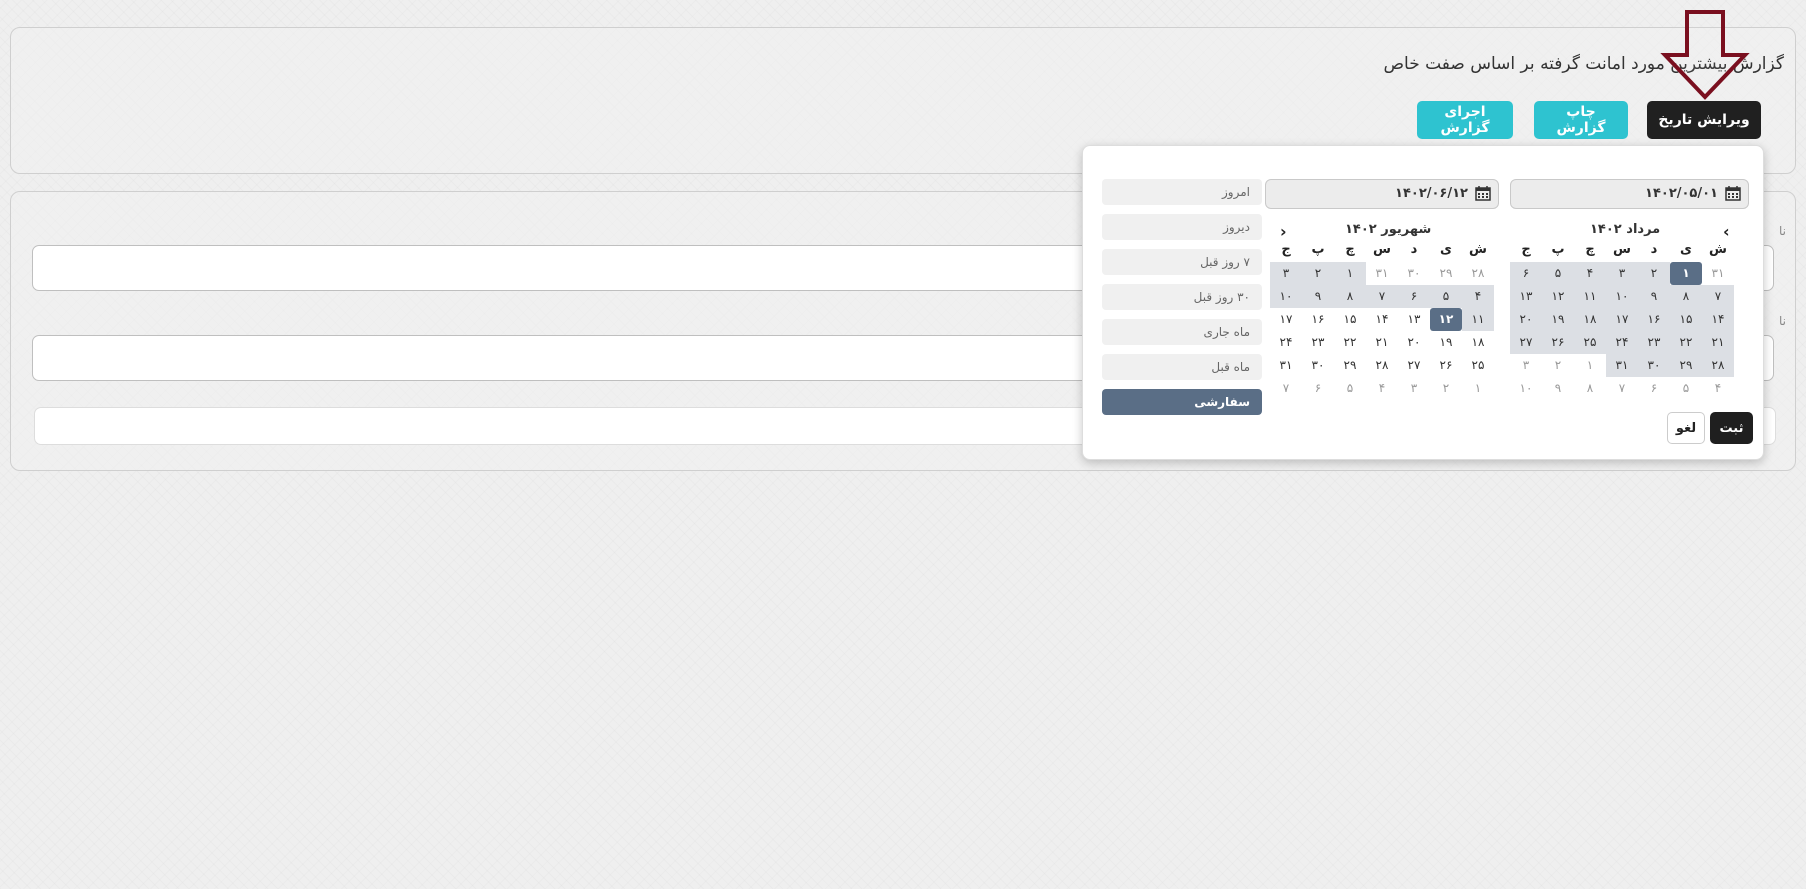  What do you see at coordinates (1182, 227) in the screenshot?
I see `preset-range-item: دیروز` at bounding box center [1182, 227].